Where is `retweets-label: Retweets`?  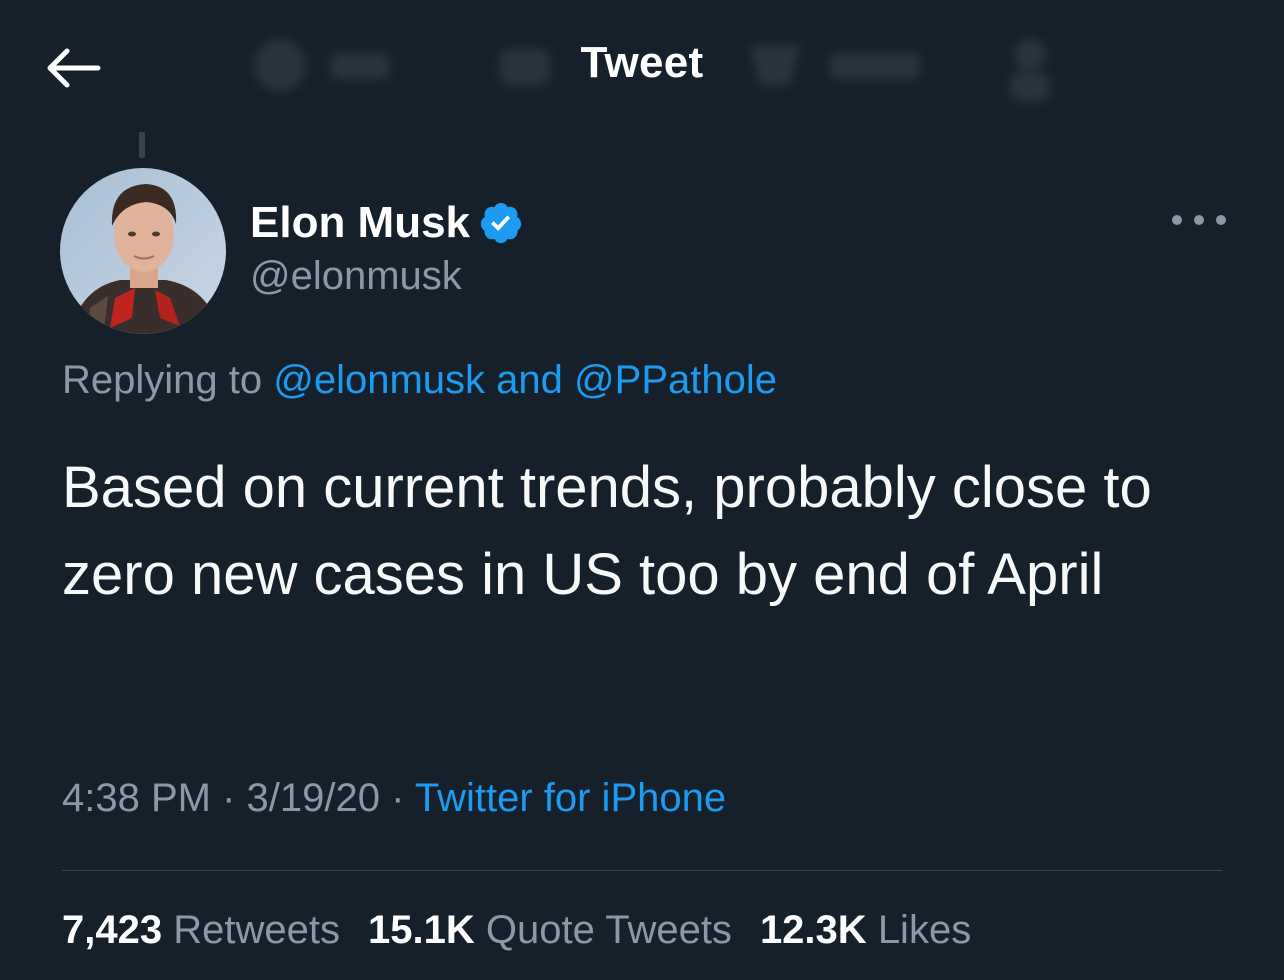 retweets-label: Retweets is located at coordinates (256, 930).